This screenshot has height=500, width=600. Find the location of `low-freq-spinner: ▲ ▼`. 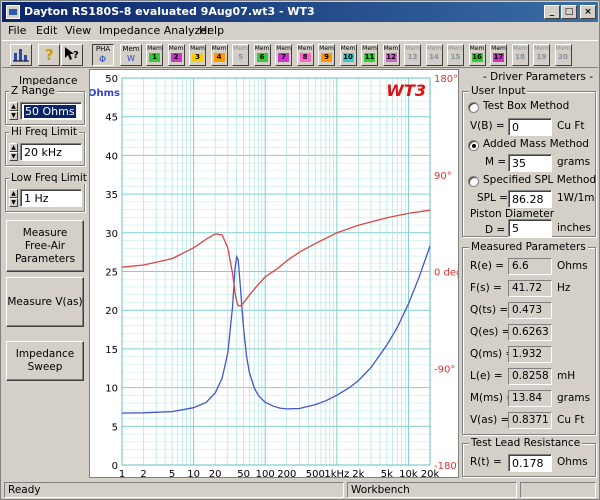

low-freq-spinner: ▲ ▼ is located at coordinates (13, 198).